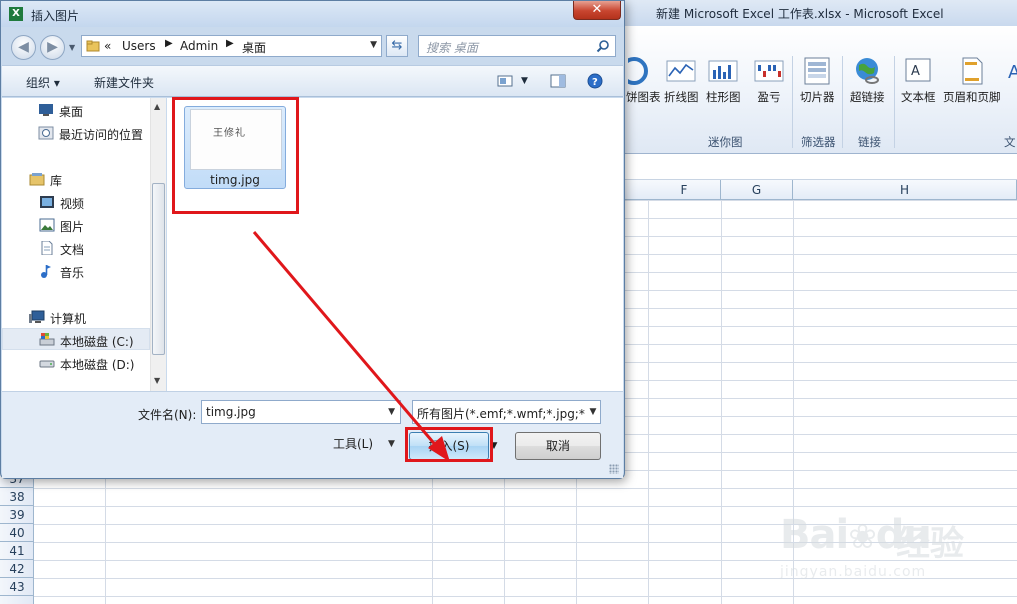  I want to click on search-icon, so click(602, 46).